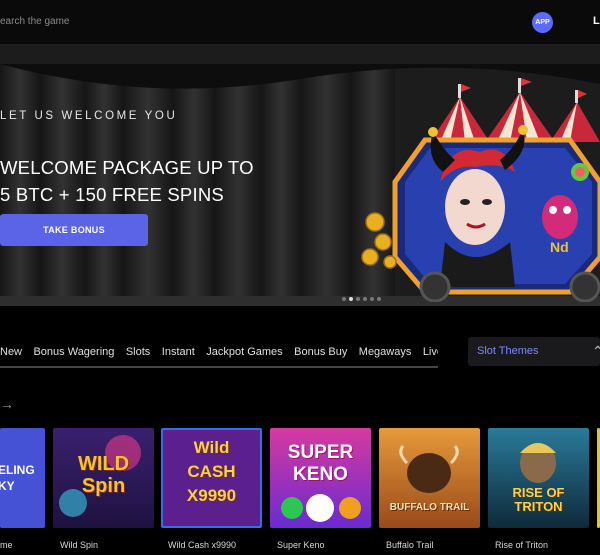 This screenshot has width=600, height=555. I want to click on game-thumb-text: WILD Spin, so click(103, 475).